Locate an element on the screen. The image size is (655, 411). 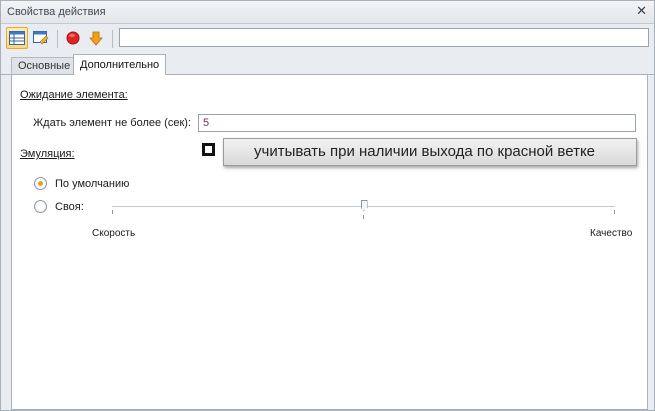
red-branch-checkbox is located at coordinates (208, 149).